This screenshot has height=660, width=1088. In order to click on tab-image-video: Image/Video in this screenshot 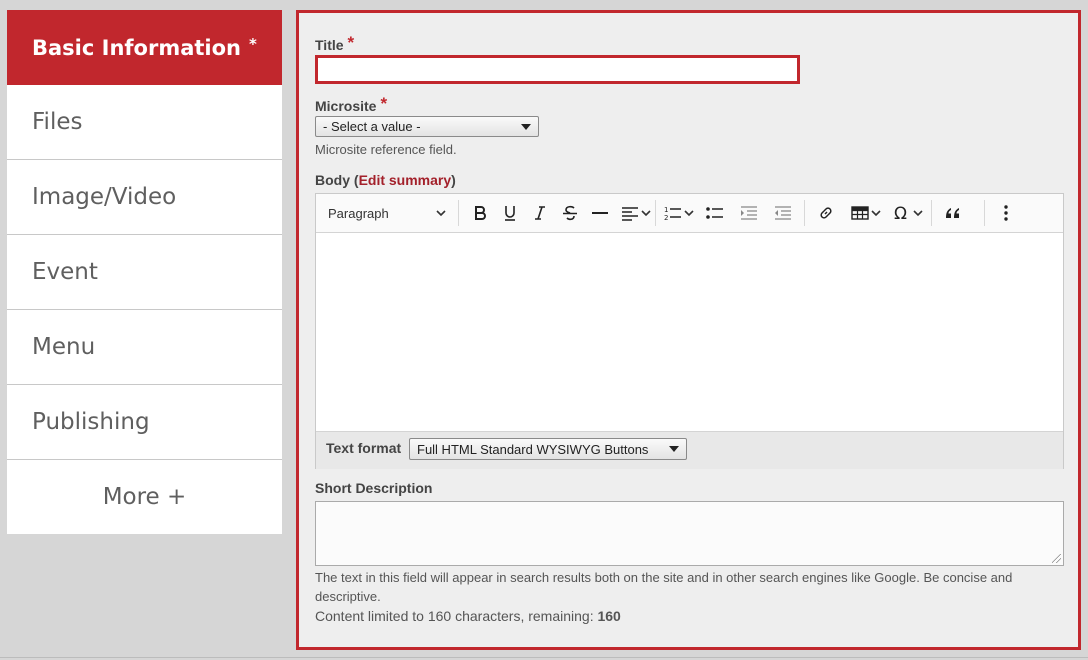, I will do `click(144, 197)`.